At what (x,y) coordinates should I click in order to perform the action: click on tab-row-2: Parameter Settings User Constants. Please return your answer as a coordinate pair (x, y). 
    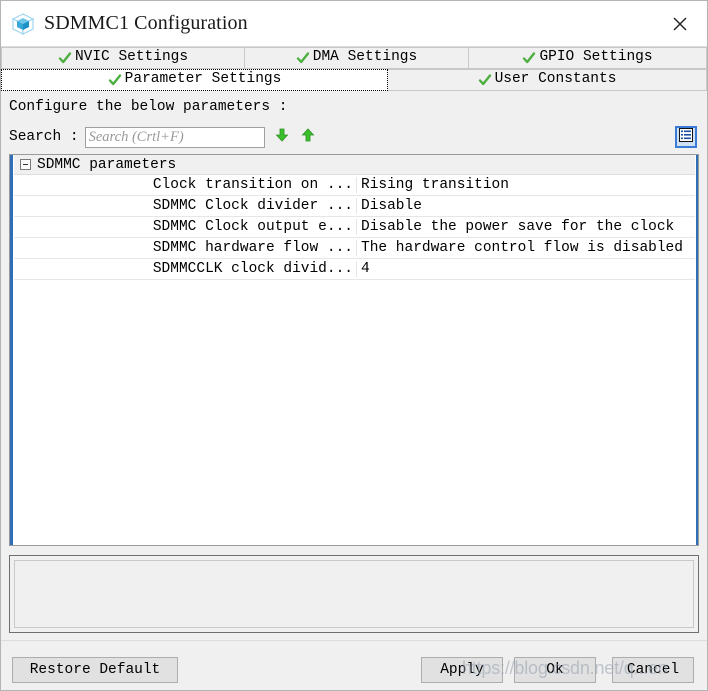
    Looking at the image, I should click on (354, 80).